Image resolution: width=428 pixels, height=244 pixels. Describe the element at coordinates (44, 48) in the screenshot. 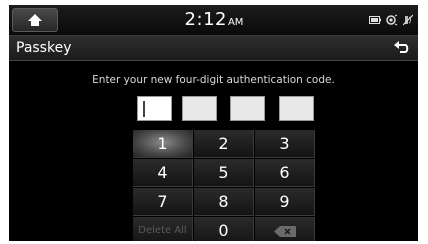

I see `page-title: Passkey` at that location.